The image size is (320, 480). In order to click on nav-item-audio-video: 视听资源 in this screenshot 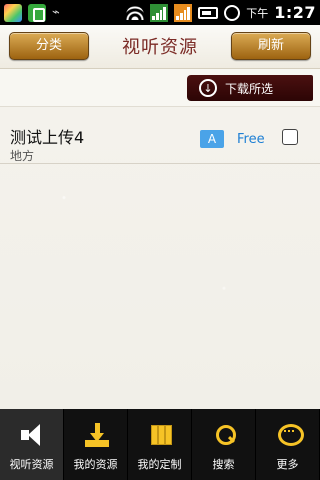, I will do `click(32, 444)`.